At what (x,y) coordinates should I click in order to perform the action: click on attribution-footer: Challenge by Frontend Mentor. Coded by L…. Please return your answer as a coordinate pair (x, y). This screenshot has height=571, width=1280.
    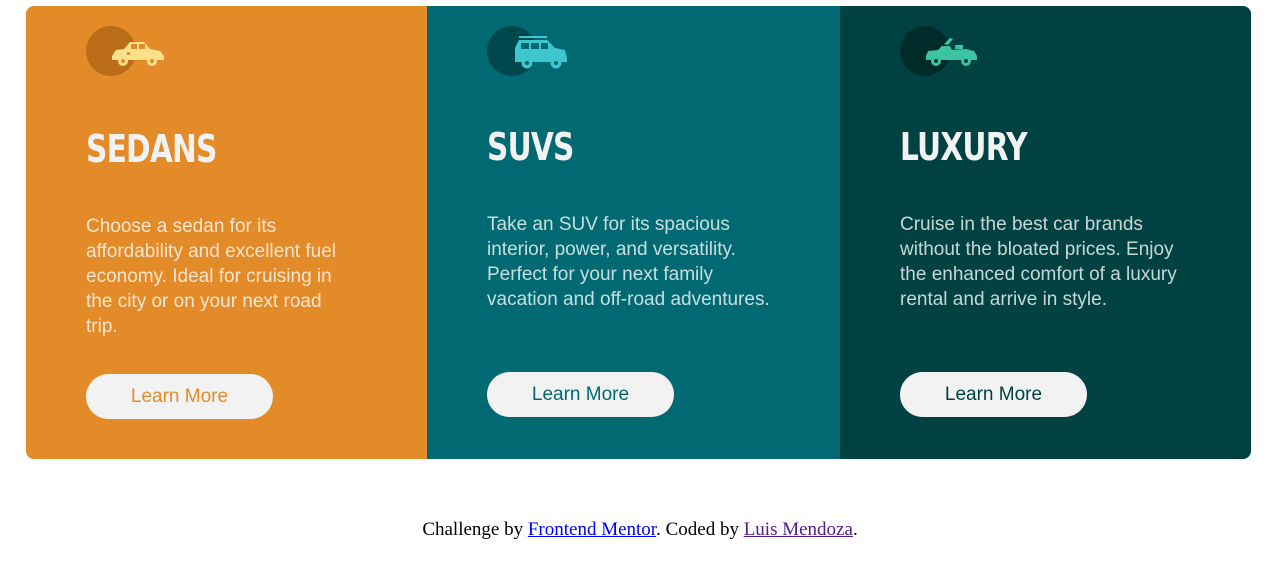
    Looking at the image, I should click on (640, 530).